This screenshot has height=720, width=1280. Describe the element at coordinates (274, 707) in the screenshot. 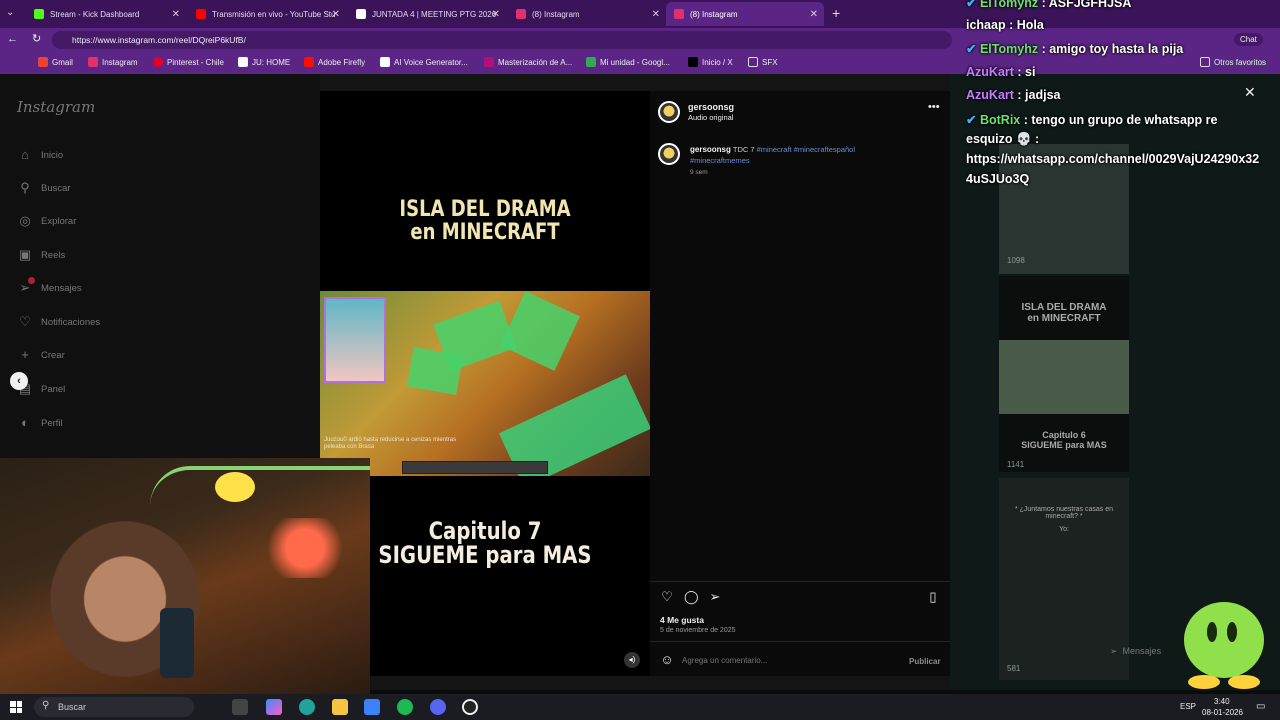

I see `copilot-icon` at that location.